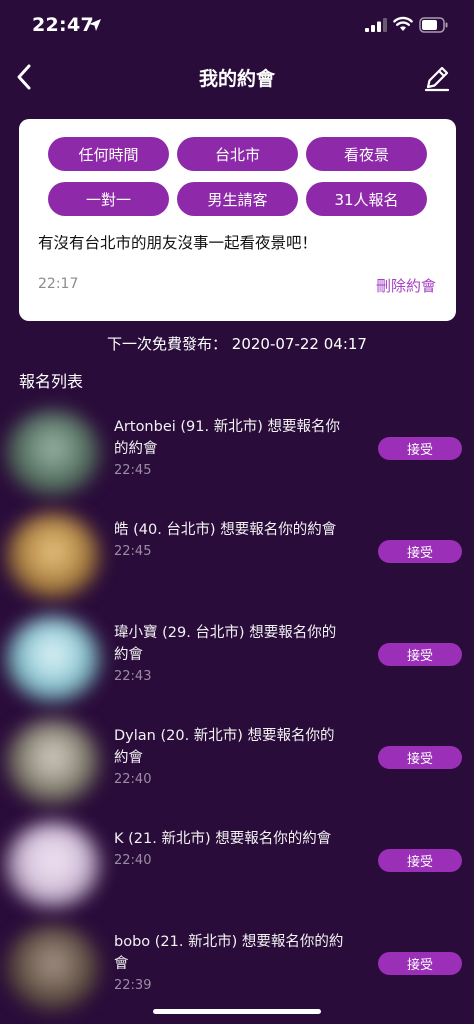 The height and width of the screenshot is (1024, 474). I want to click on tag-payment: 男生請客, so click(237, 199).